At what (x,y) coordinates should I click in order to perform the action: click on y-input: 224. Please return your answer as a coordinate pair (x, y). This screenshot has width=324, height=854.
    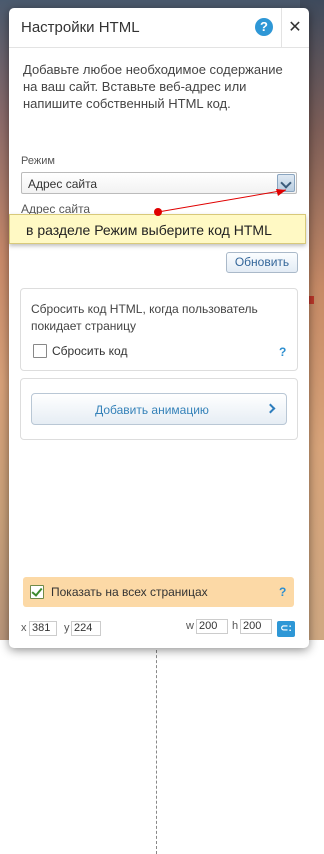
    Looking at the image, I should click on (86, 628).